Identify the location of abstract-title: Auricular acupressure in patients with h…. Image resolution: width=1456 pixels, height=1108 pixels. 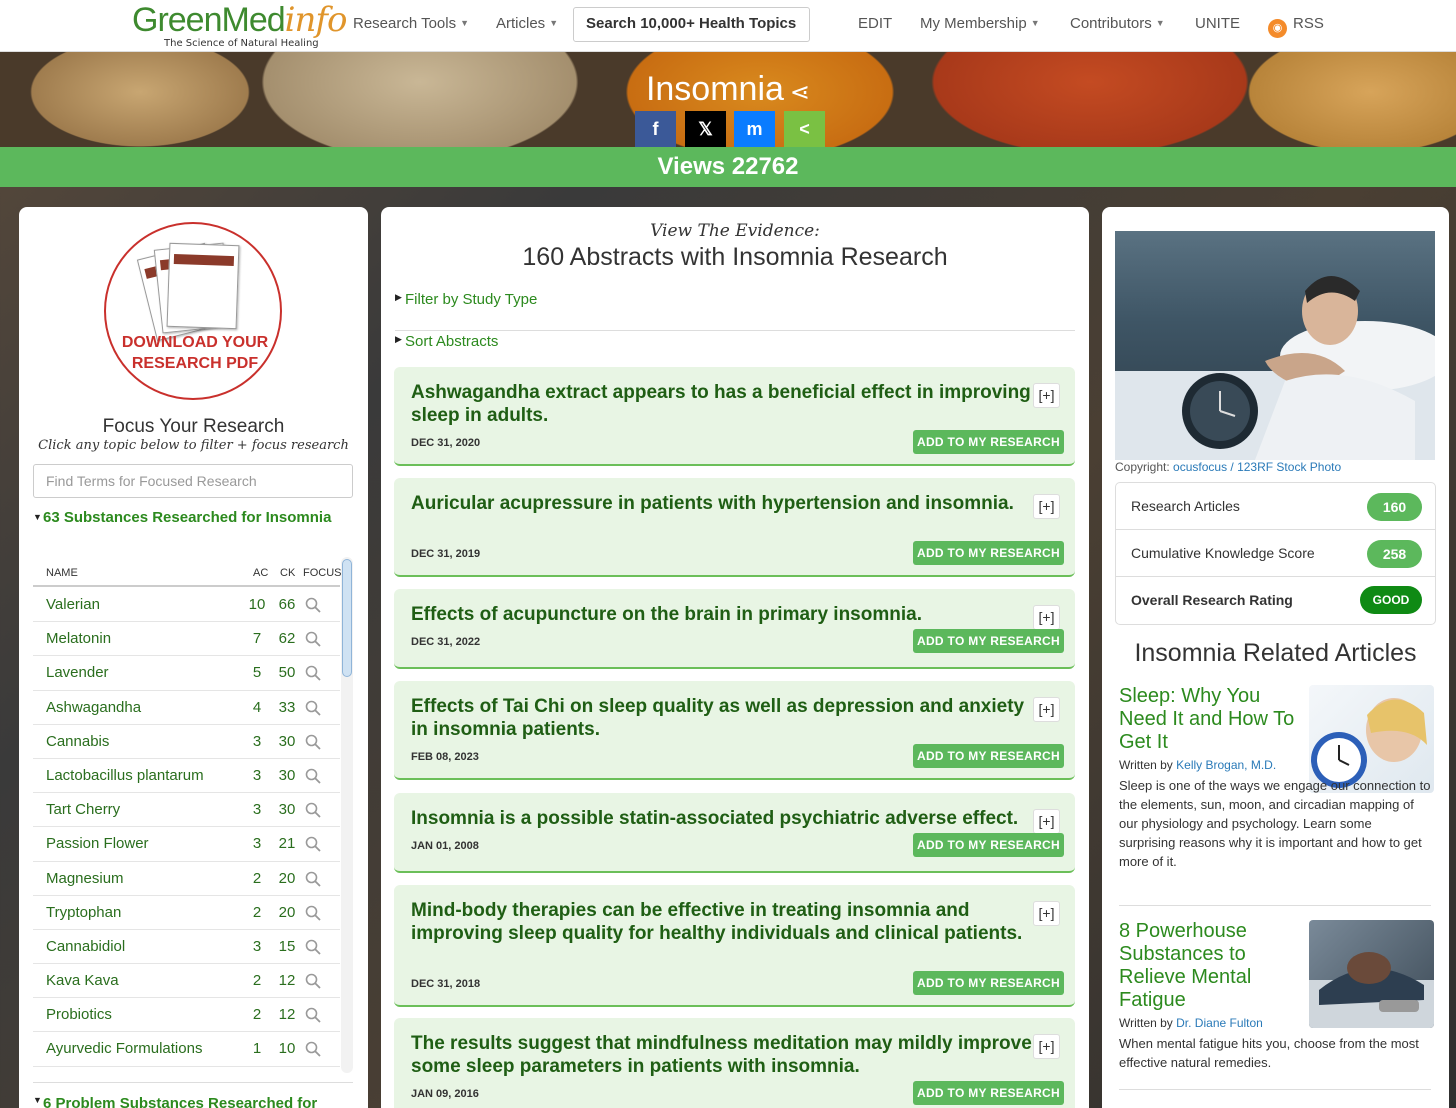
(723, 503).